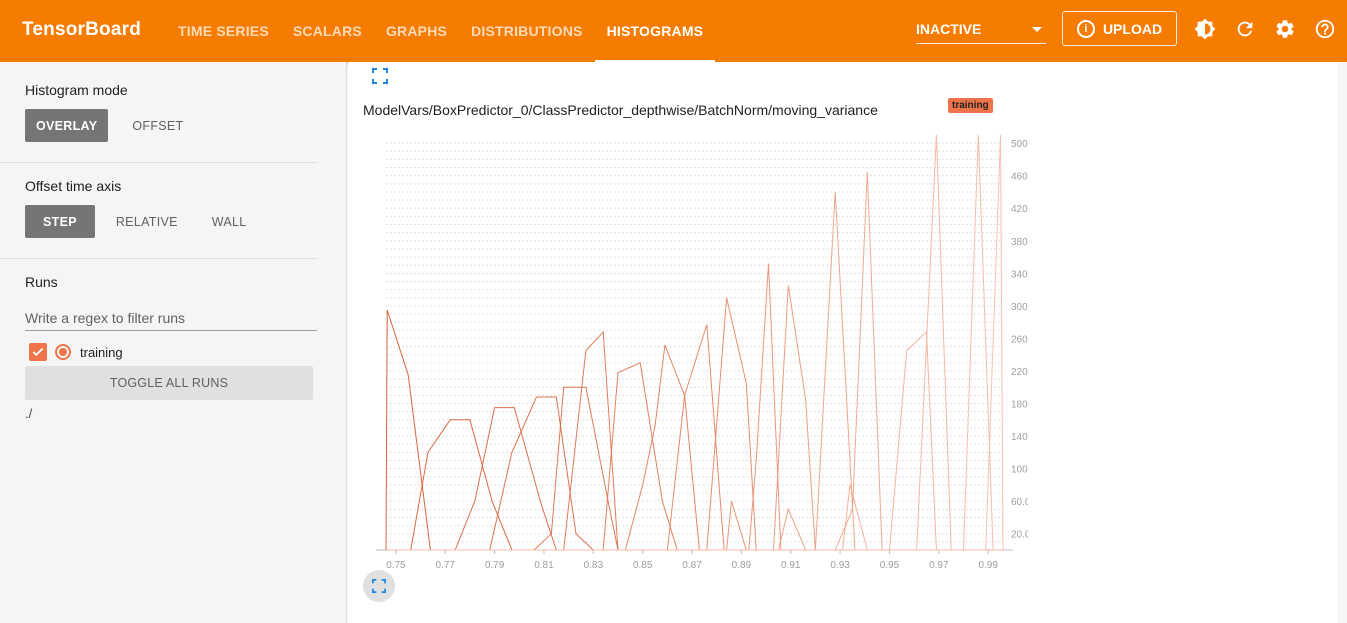  I want to click on x-tick-label: 0.91, so click(791, 565).